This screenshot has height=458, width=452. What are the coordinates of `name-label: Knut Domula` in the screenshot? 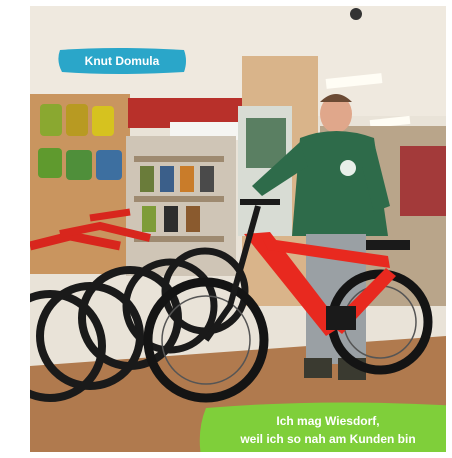 It's located at (122, 61).